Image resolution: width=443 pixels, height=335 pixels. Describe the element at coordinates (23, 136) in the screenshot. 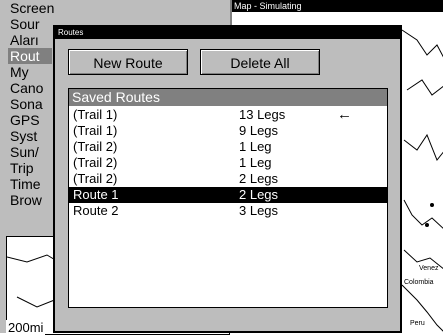

I see `menu-item-system: Syst` at that location.